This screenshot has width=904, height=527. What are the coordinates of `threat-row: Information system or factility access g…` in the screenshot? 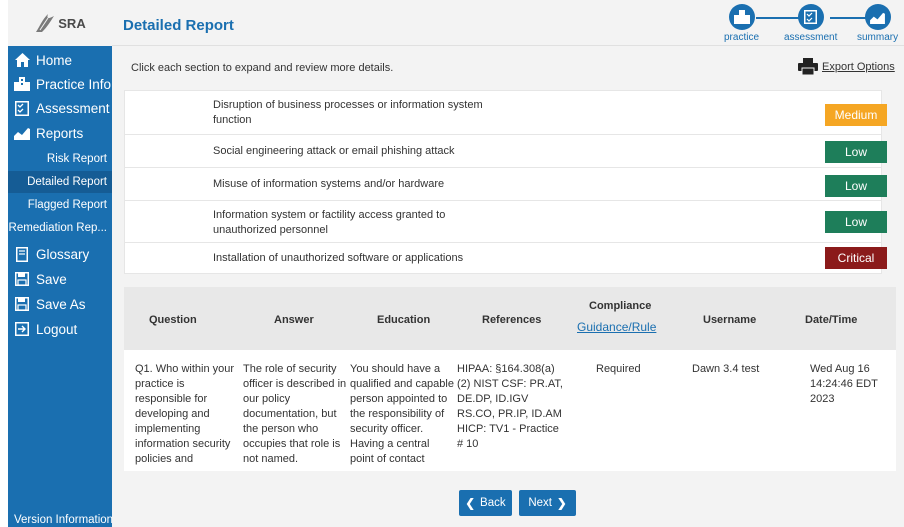 It's located at (506, 222).